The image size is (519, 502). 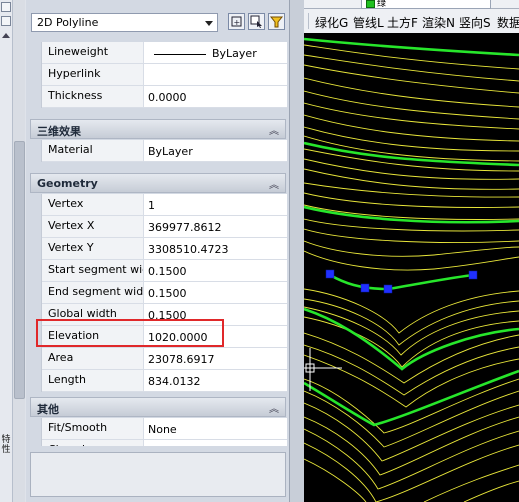 I want to click on select-objects-button, so click(x=256, y=21).